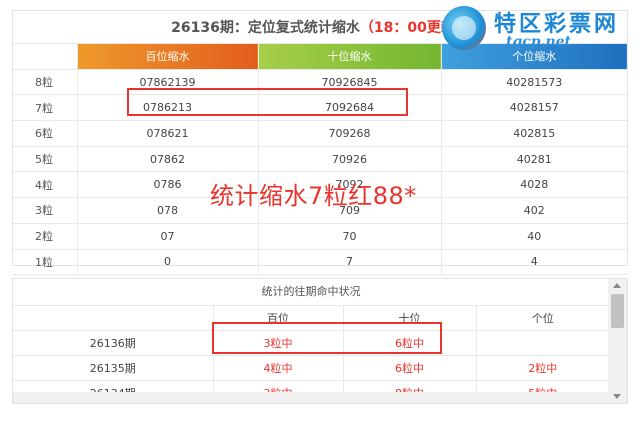 This screenshot has width=642, height=429. What do you see at coordinates (410, 368) in the screenshot?
I see `history-shi: 6粒中` at bounding box center [410, 368].